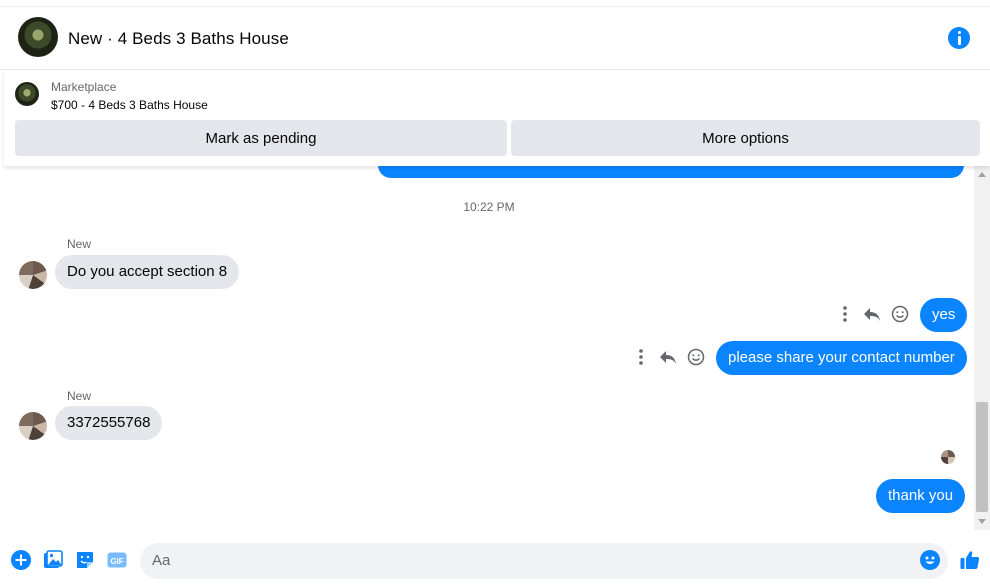 The height and width of the screenshot is (588, 990). Describe the element at coordinates (21, 560) in the screenshot. I see `plus-icon` at that location.